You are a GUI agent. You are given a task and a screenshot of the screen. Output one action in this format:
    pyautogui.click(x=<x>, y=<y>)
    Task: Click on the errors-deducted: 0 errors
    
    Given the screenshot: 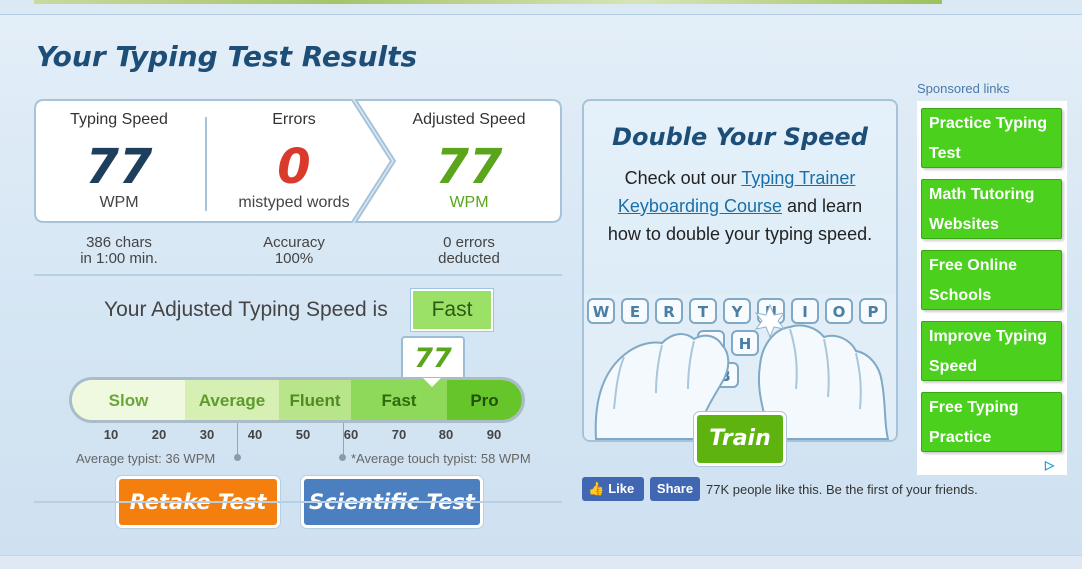 What is the action you would take?
    pyautogui.click(x=469, y=242)
    